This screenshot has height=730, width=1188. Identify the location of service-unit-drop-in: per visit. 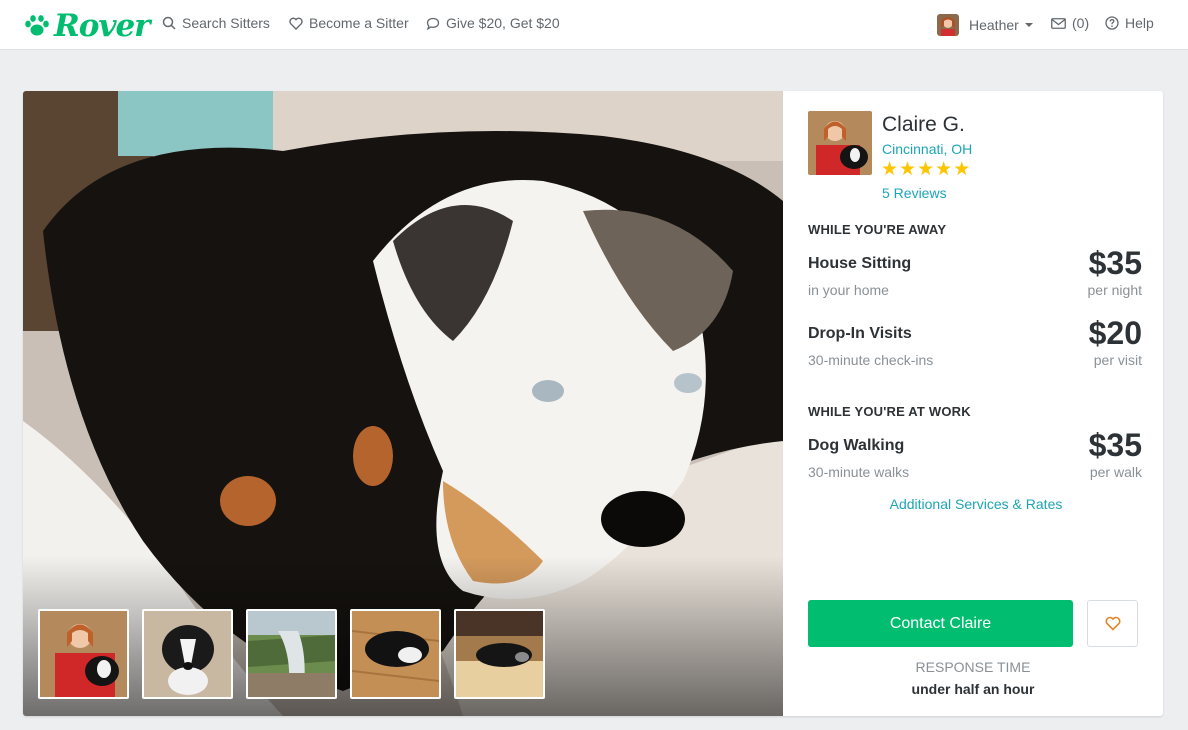
(1117, 360).